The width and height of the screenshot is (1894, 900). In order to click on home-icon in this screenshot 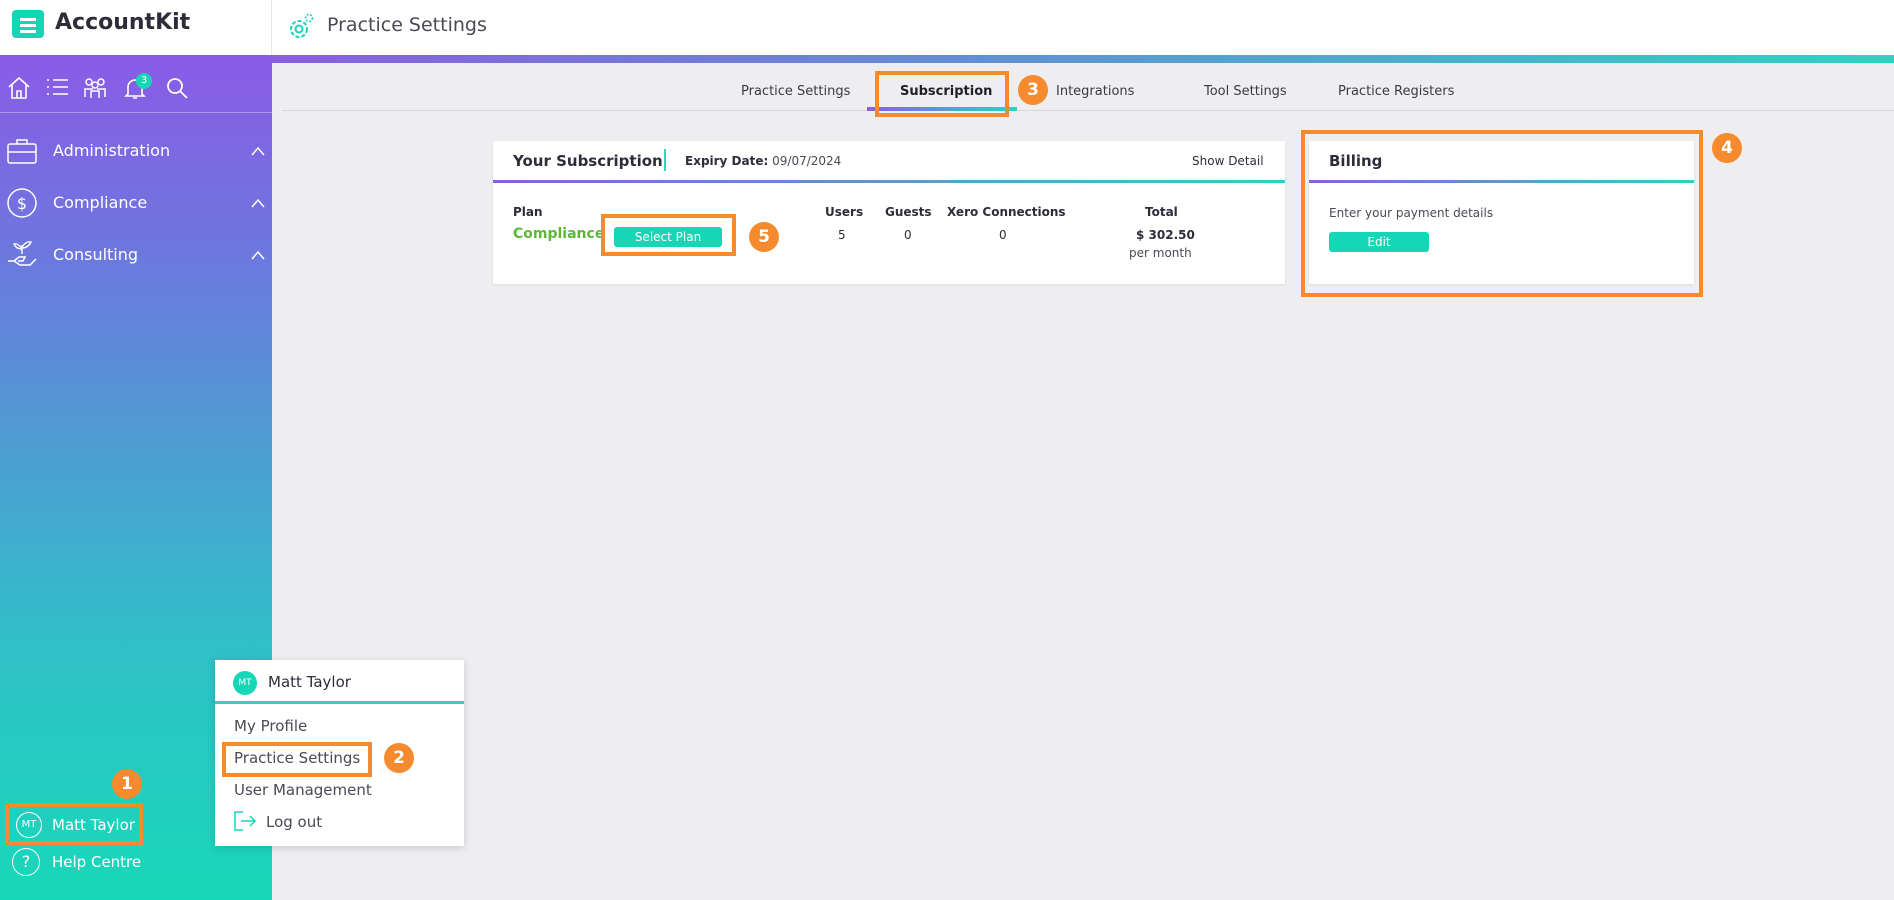, I will do `click(19, 88)`.